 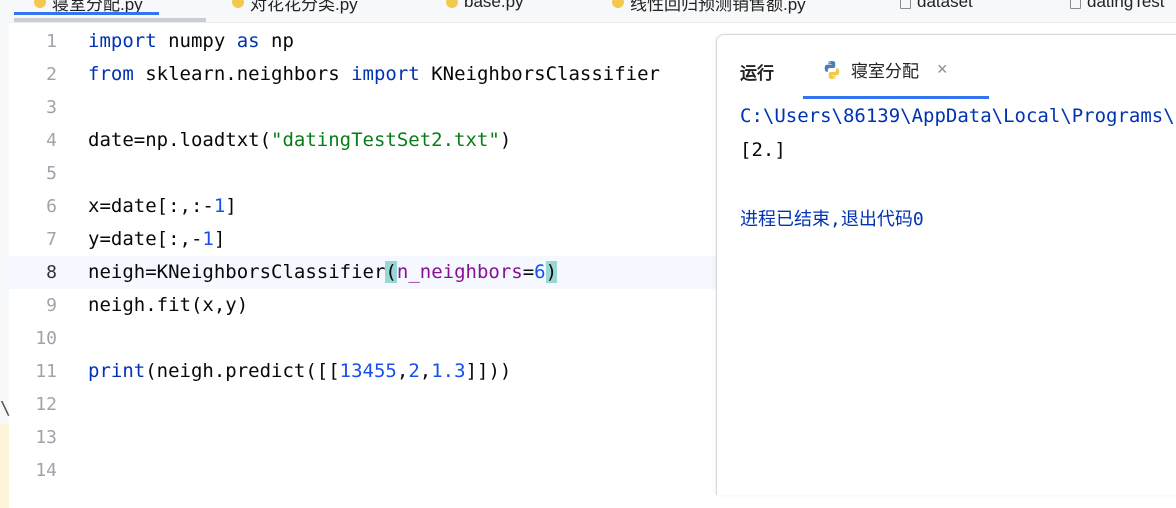 What do you see at coordinates (51, 272) in the screenshot?
I see `line-number: 8` at bounding box center [51, 272].